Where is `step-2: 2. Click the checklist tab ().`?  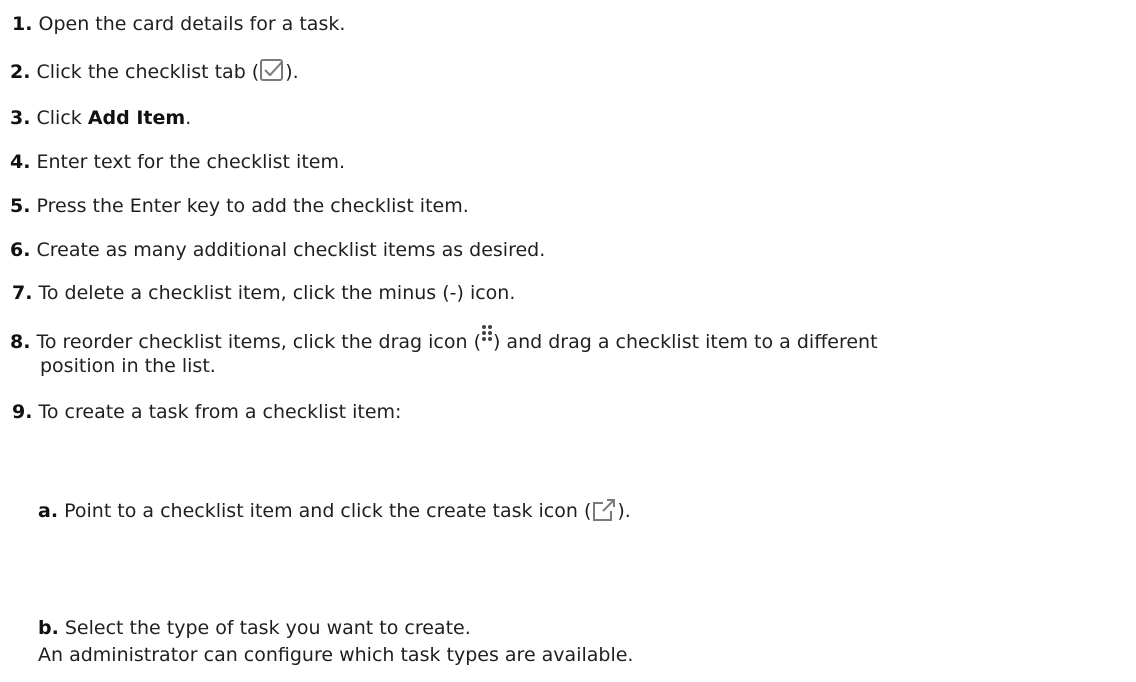
step-2: 2. Click the checklist tab (). is located at coordinates (154, 74).